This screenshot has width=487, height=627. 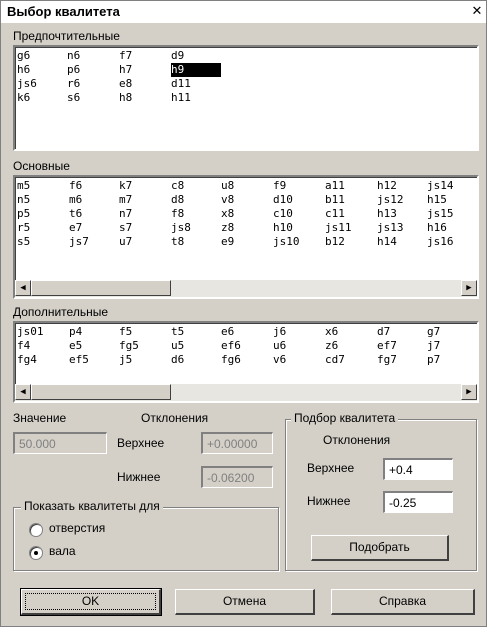 I want to click on list-item: e7, so click(x=75, y=228).